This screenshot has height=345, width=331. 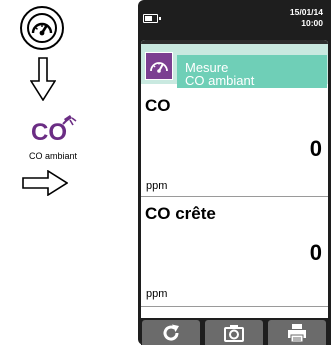 I want to click on print-button, so click(x=297, y=332).